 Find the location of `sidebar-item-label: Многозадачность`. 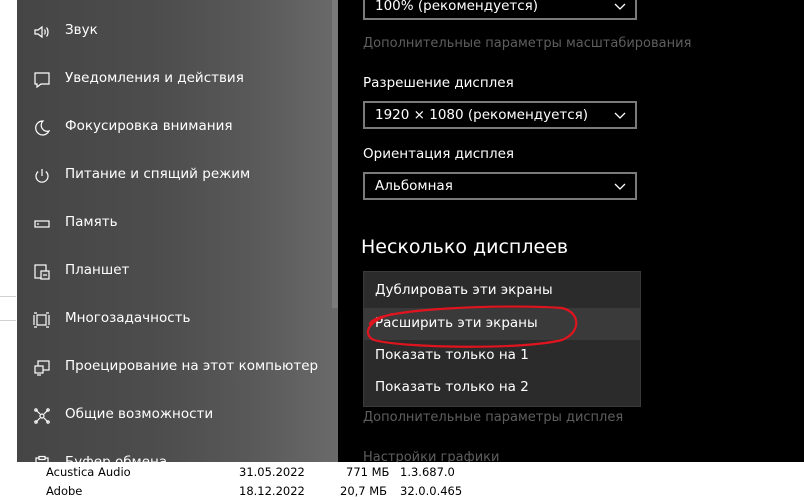

sidebar-item-label: Многозадачность is located at coordinates (128, 318).